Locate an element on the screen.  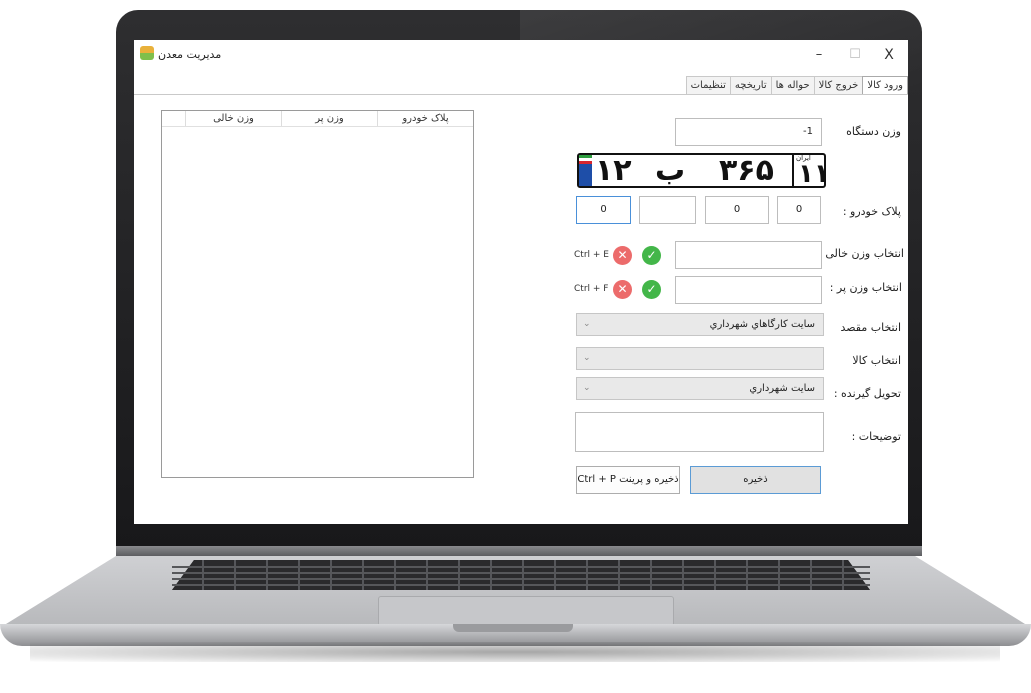
title-bar: مدیریت معدن – ☐ X is located at coordinates (521, 55).